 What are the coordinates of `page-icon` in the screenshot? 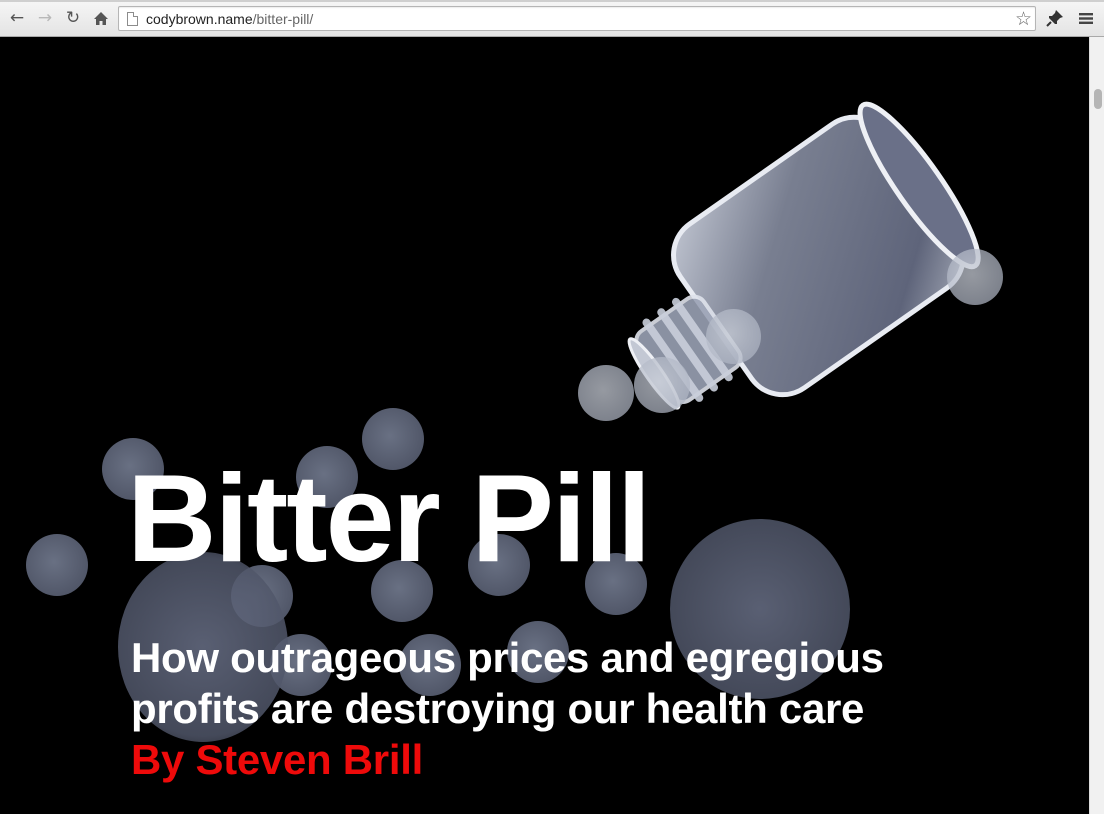 It's located at (132, 19).